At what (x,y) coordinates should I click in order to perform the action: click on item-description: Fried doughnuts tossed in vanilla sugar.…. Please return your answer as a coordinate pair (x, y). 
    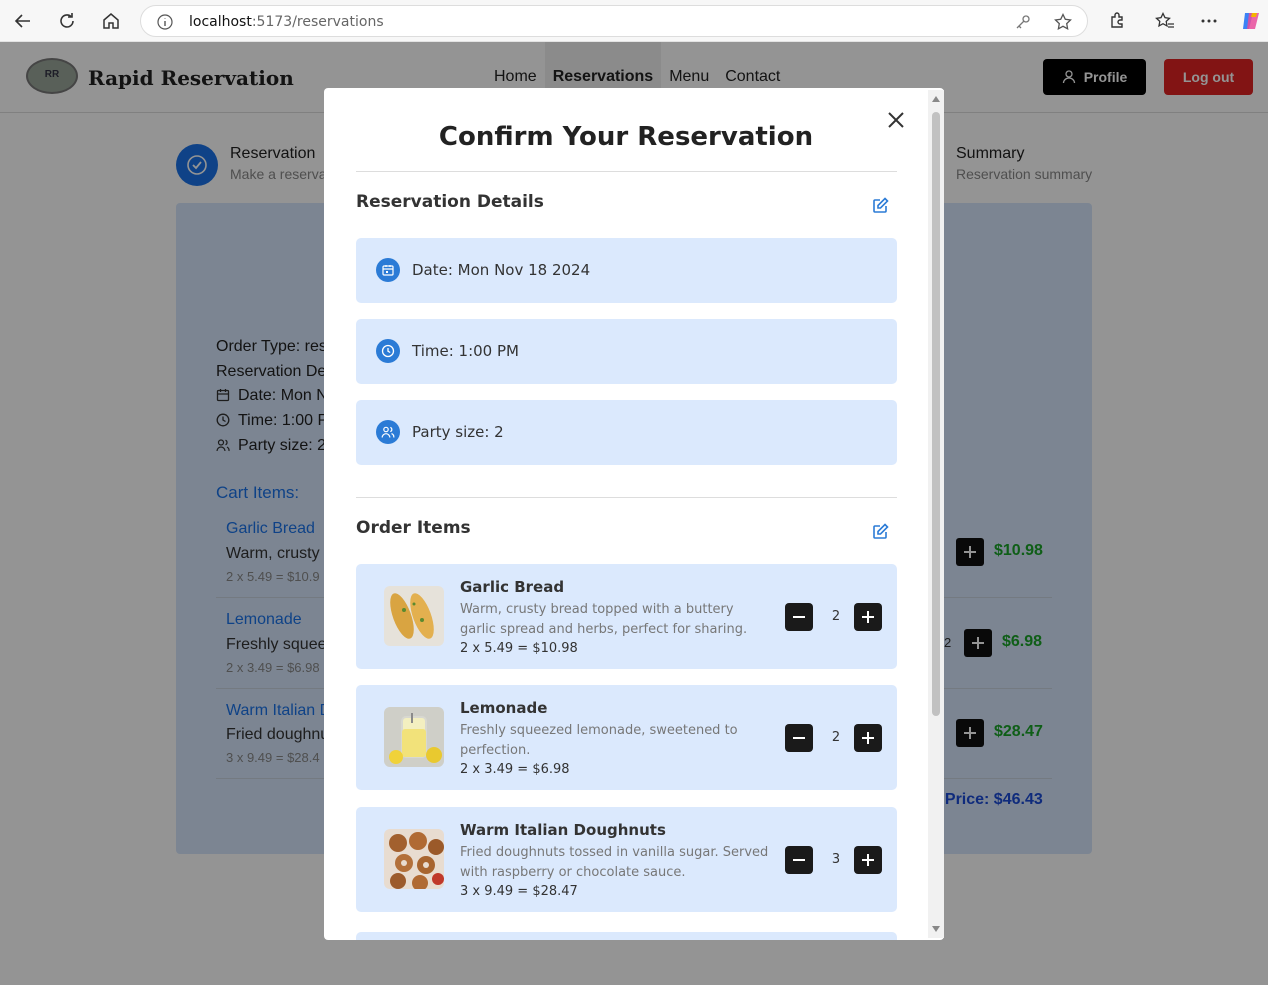
    Looking at the image, I should click on (614, 862).